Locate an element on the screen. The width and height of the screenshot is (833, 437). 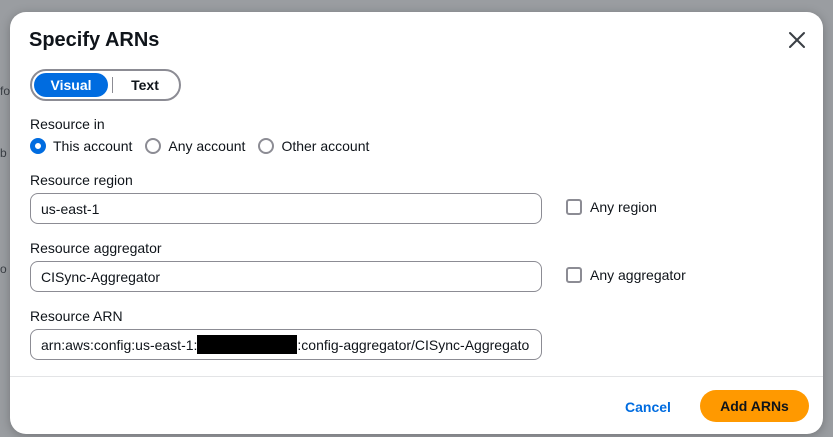
resource-region-label: Resource region is located at coordinates (81, 180).